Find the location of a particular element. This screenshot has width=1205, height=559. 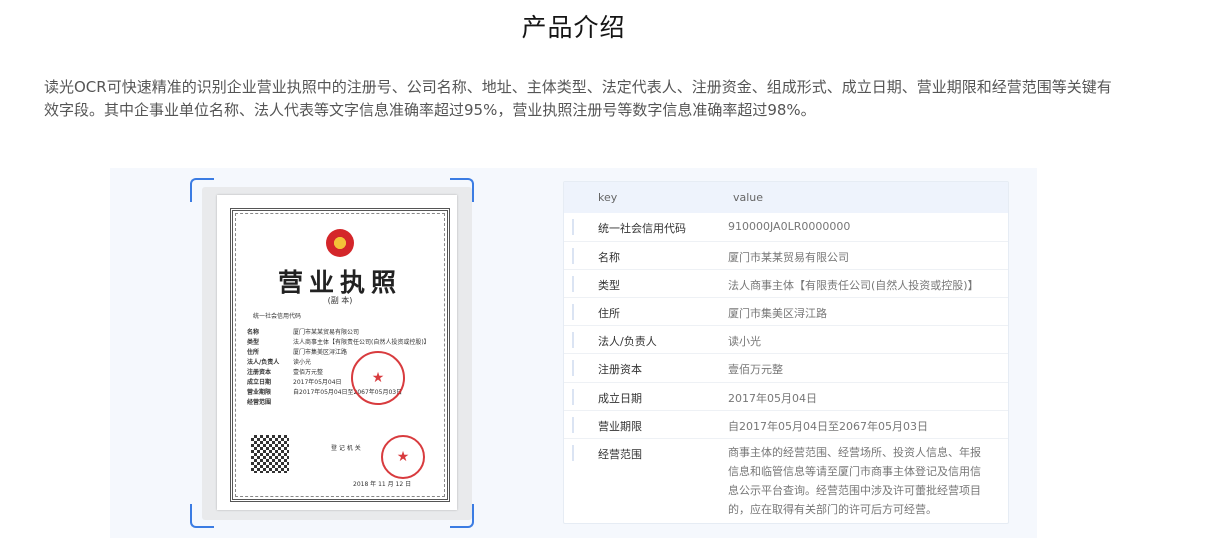

license-field: 经营范围 is located at coordinates (270, 401).